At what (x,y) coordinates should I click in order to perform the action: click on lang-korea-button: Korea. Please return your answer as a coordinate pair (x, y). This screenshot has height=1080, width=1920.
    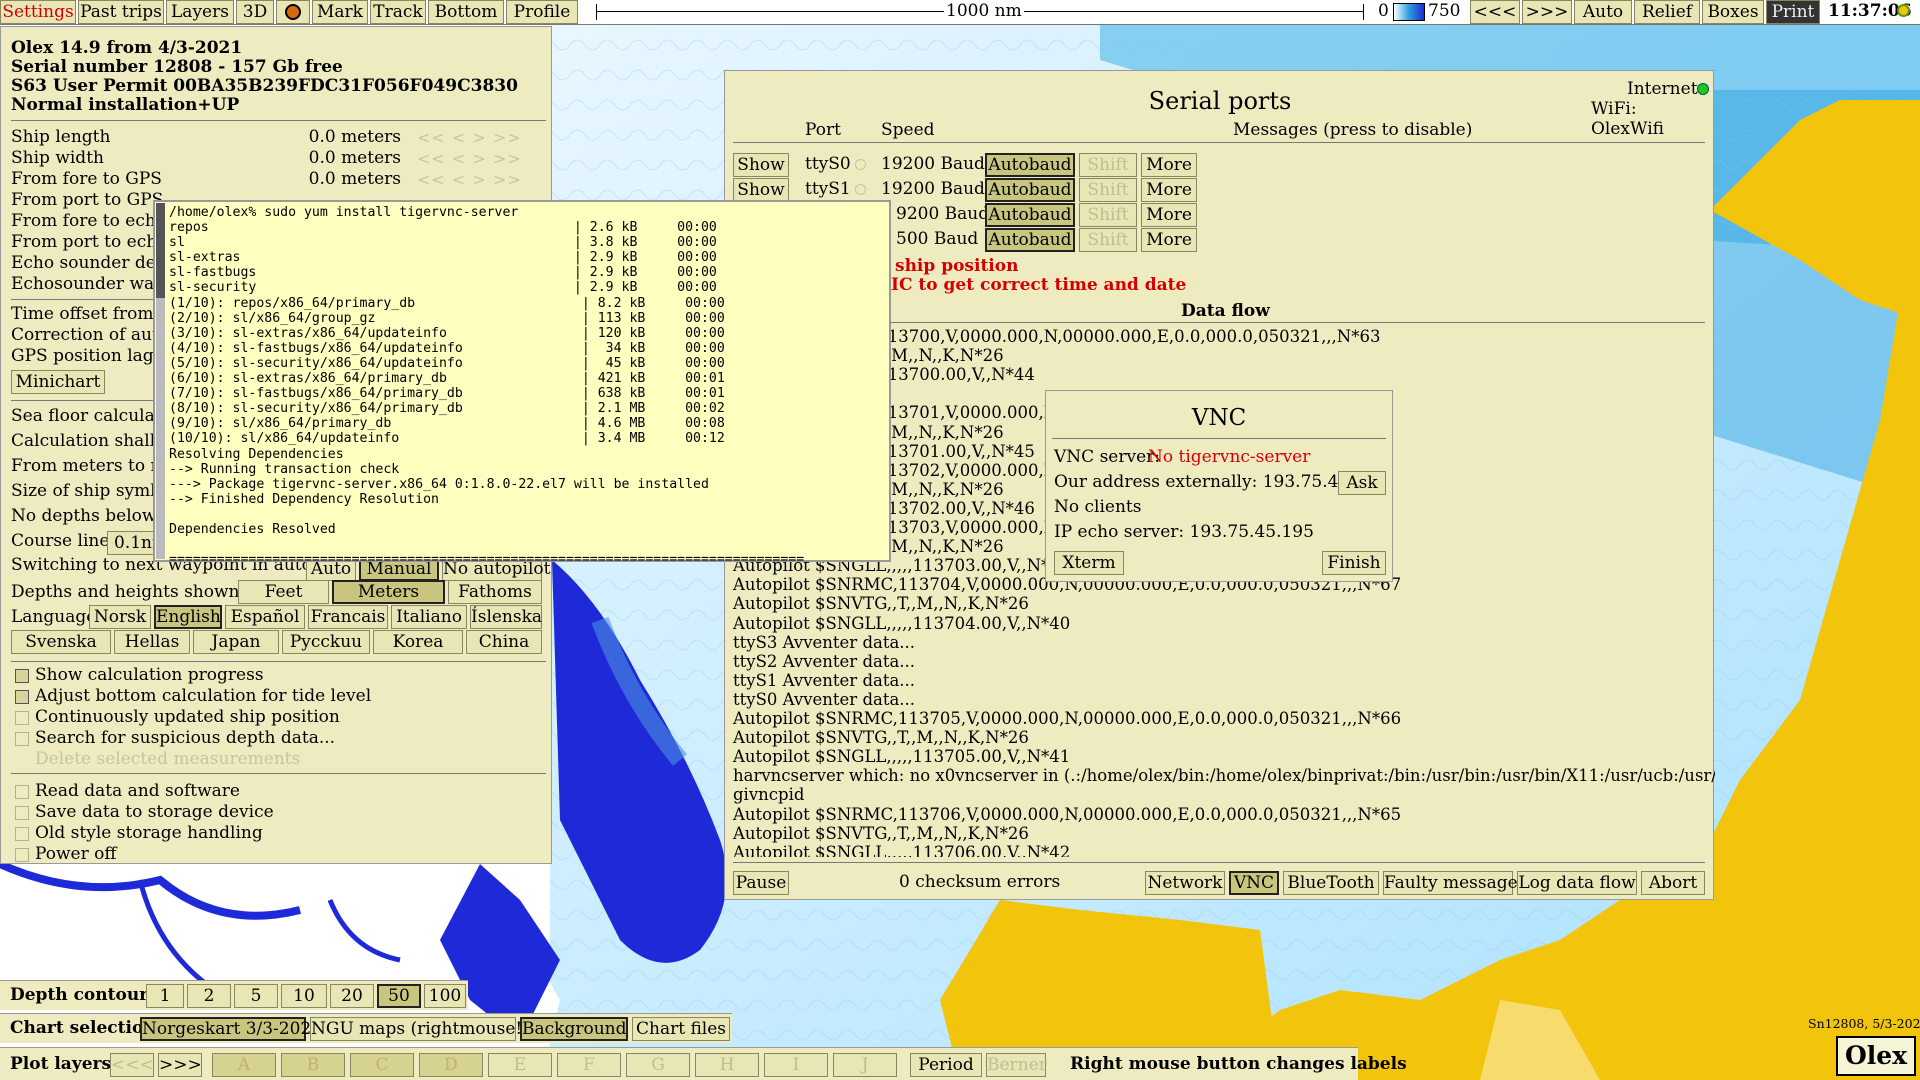
    Looking at the image, I should click on (418, 642).